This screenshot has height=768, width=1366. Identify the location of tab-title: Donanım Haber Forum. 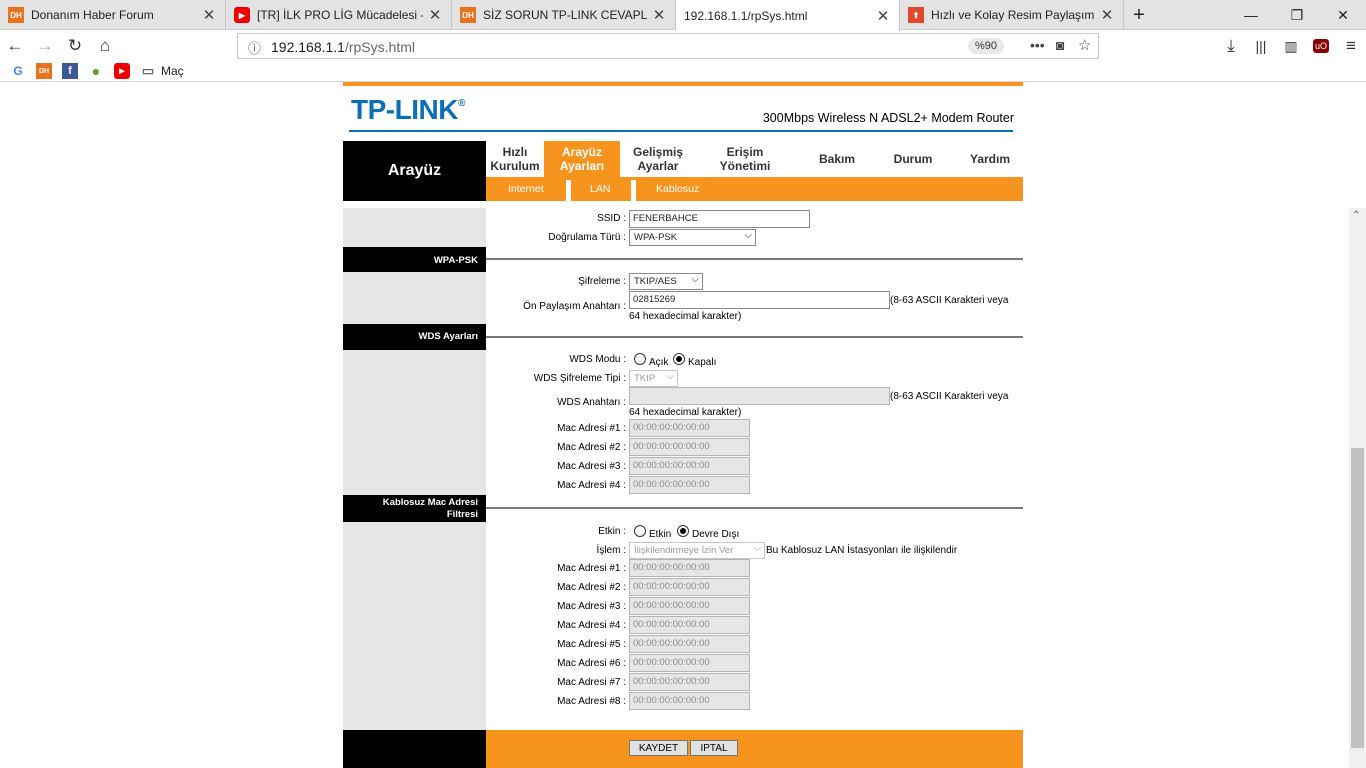
(92, 15).